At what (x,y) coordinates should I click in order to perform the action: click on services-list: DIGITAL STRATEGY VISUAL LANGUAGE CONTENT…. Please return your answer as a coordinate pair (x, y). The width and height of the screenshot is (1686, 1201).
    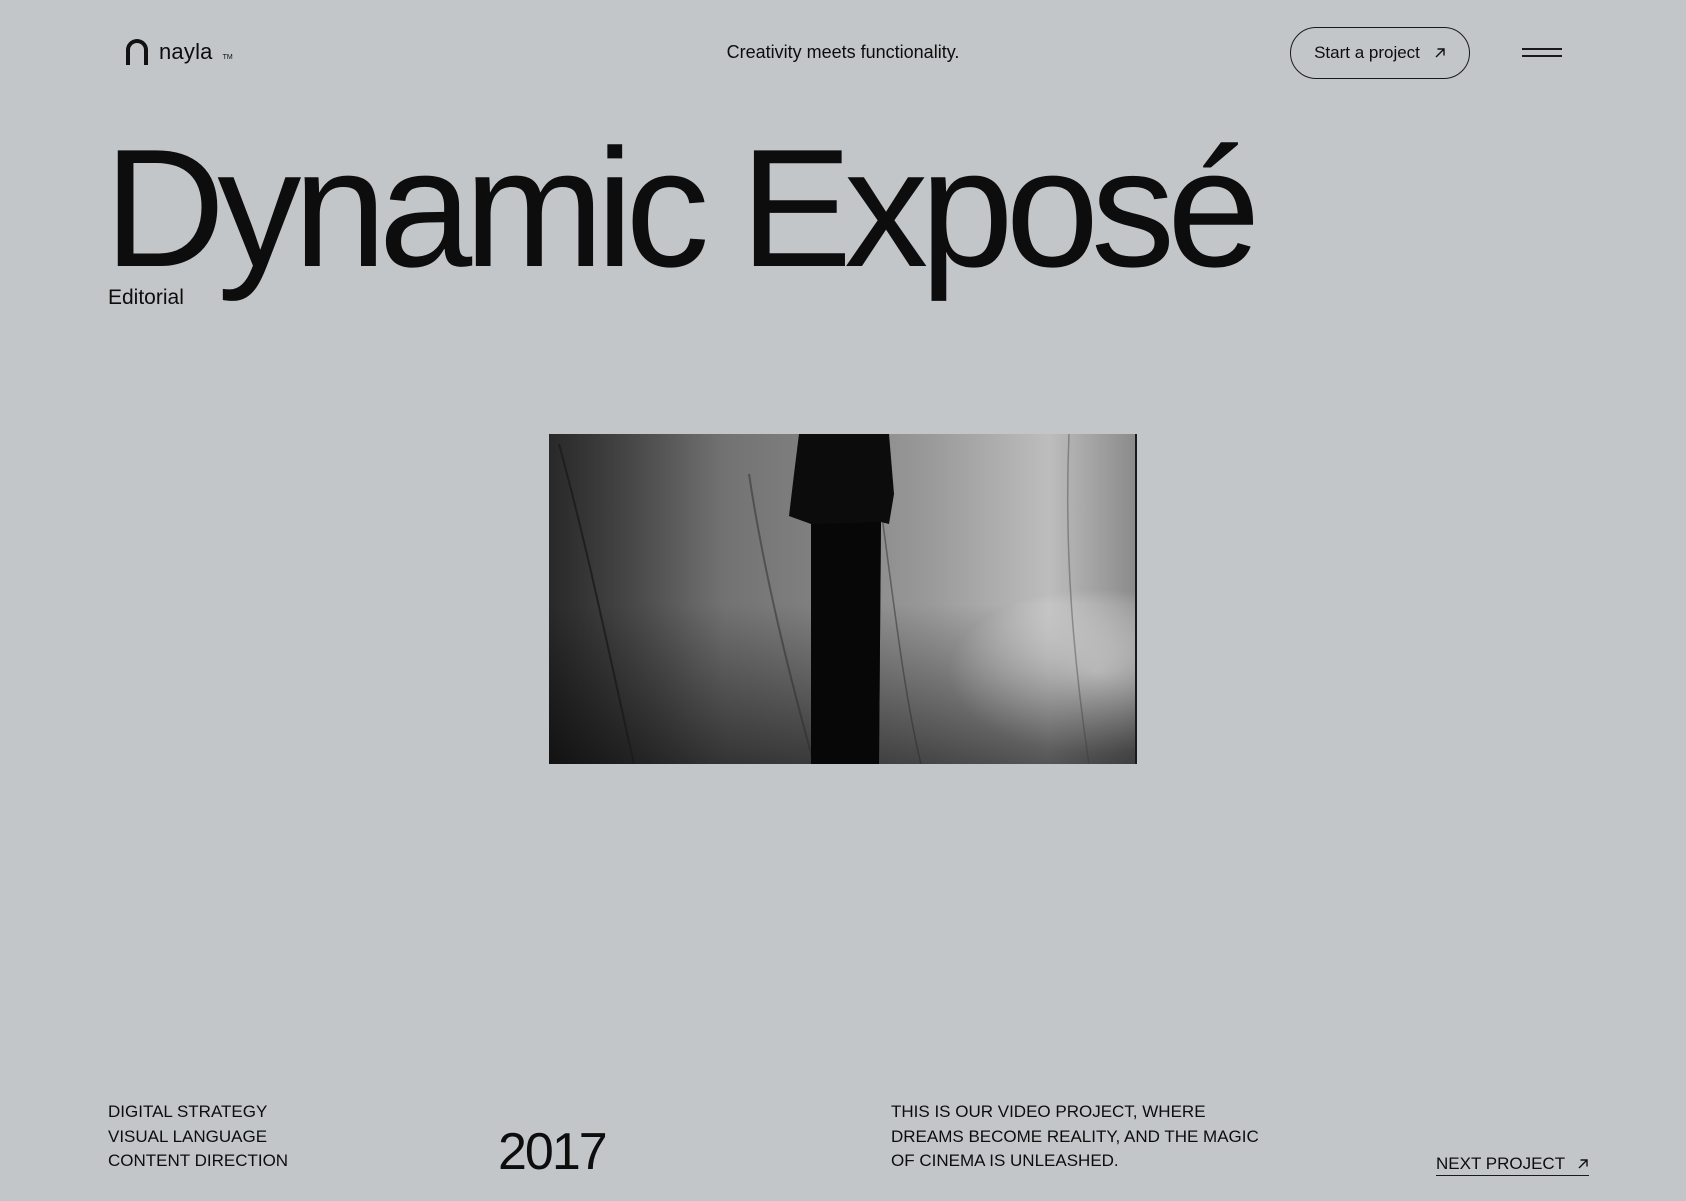
    Looking at the image, I should click on (198, 1137).